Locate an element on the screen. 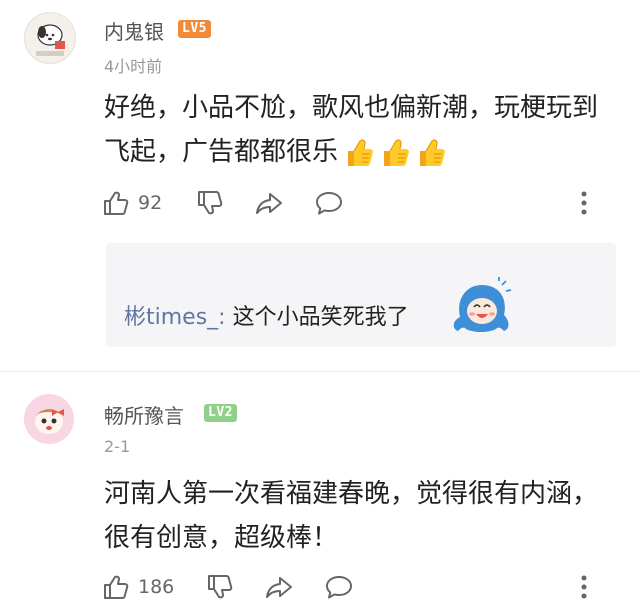 The height and width of the screenshot is (603, 640). reply-preview: 彬times_: 这个小品笑死我了 is located at coordinates (361, 295).